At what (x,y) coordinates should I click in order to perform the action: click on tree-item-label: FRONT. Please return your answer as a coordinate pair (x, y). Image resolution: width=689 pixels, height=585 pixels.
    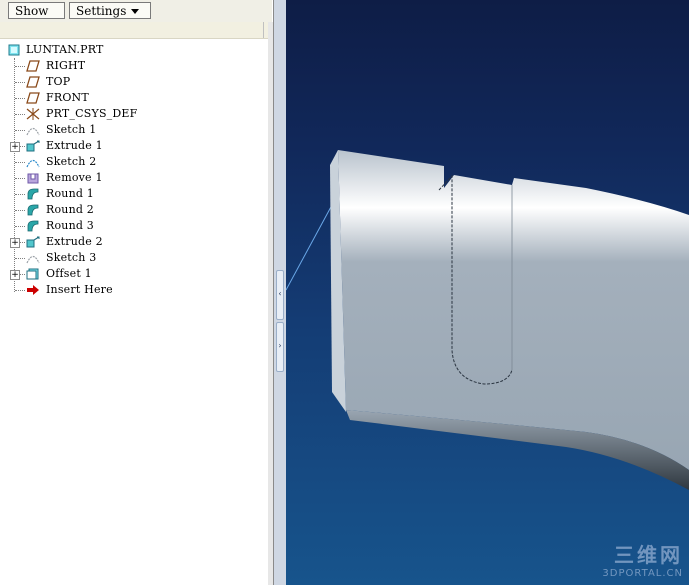
    Looking at the image, I should click on (67, 97).